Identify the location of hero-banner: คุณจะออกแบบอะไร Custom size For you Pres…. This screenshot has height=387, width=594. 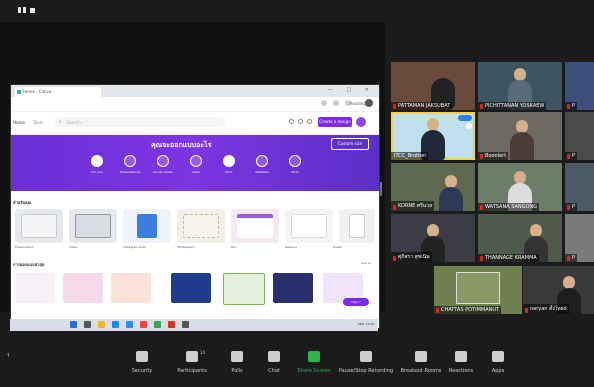
(195, 163).